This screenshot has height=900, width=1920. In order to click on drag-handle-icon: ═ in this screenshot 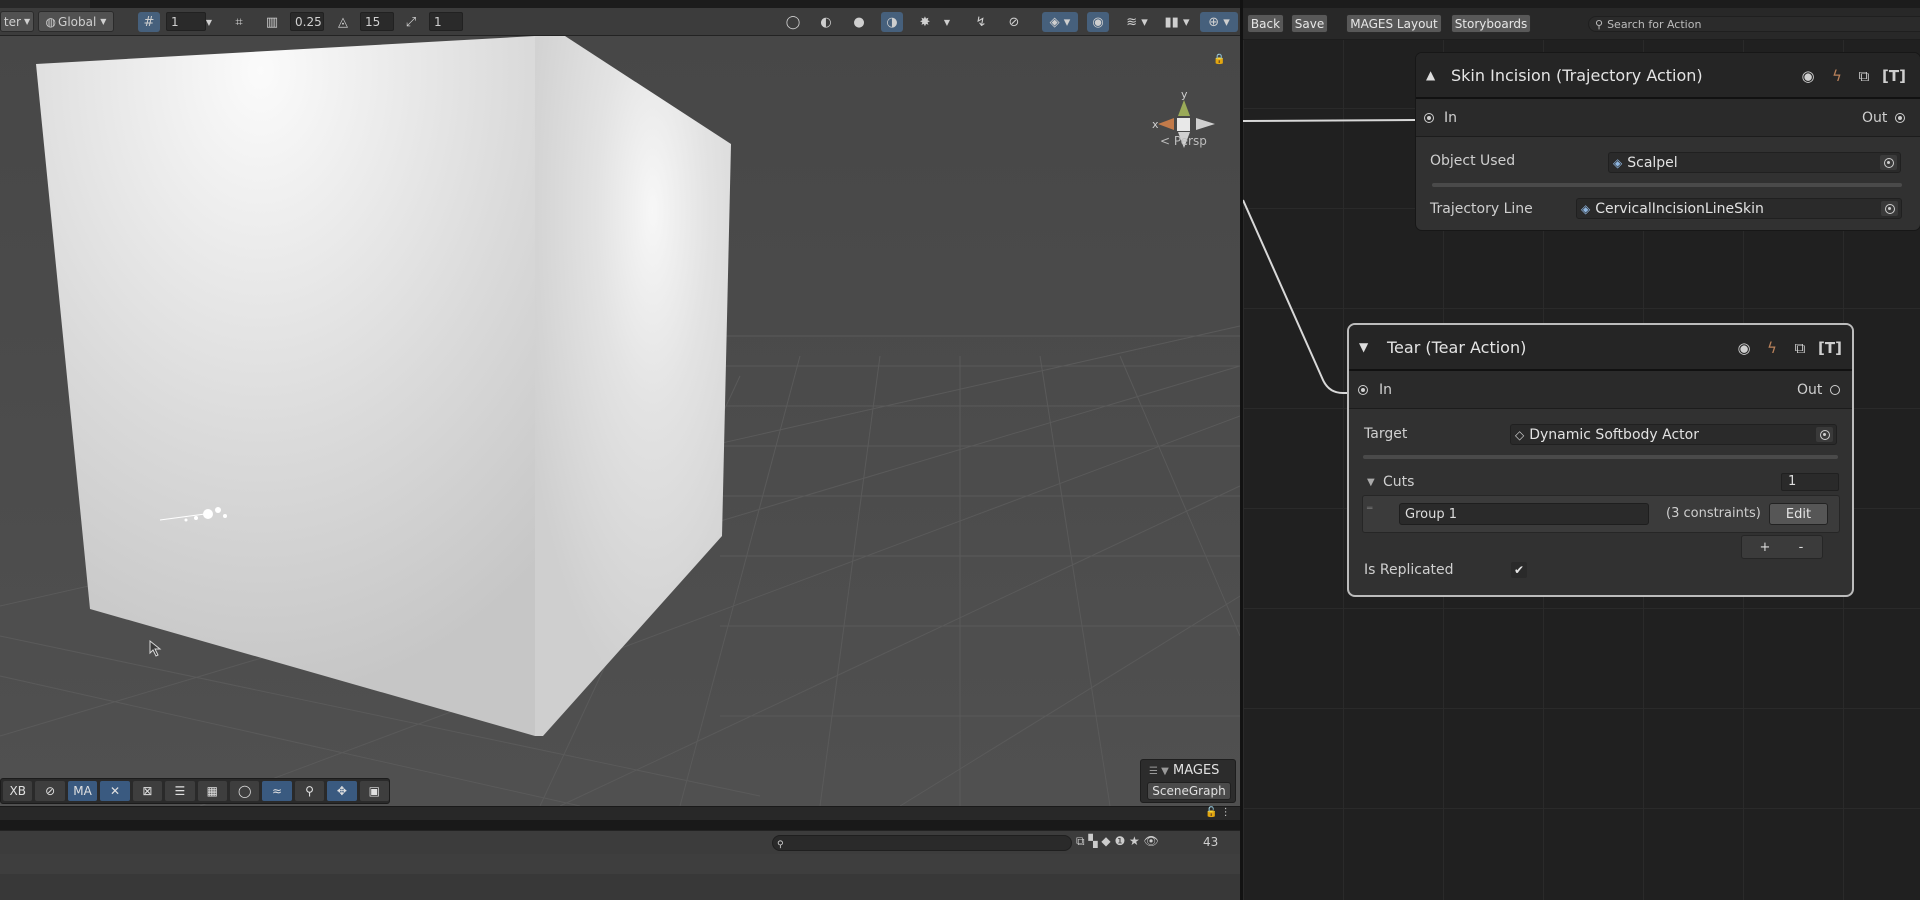, I will do `click(1369, 509)`.